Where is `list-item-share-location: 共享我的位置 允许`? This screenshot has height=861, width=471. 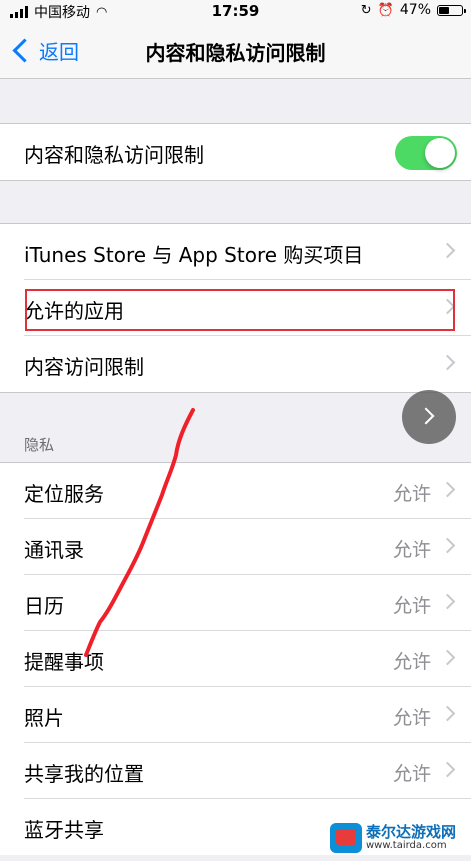 list-item-share-location: 共享我的位置 允许 is located at coordinates (235, 771).